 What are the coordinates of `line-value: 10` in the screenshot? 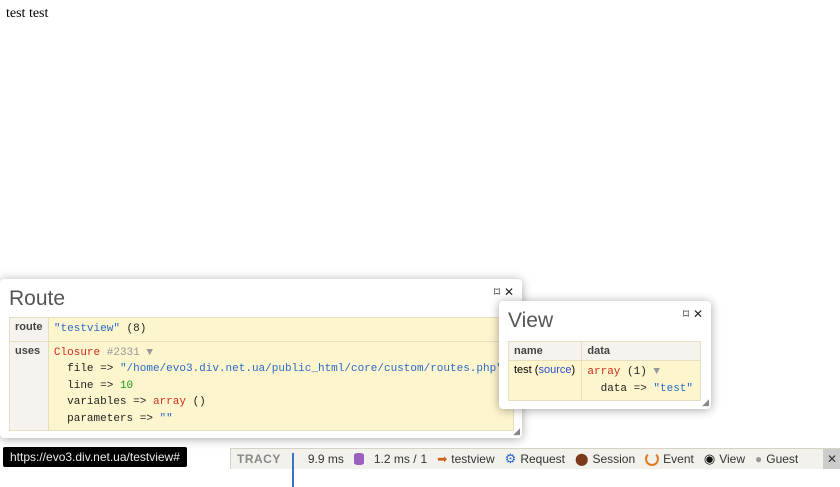 It's located at (126, 385).